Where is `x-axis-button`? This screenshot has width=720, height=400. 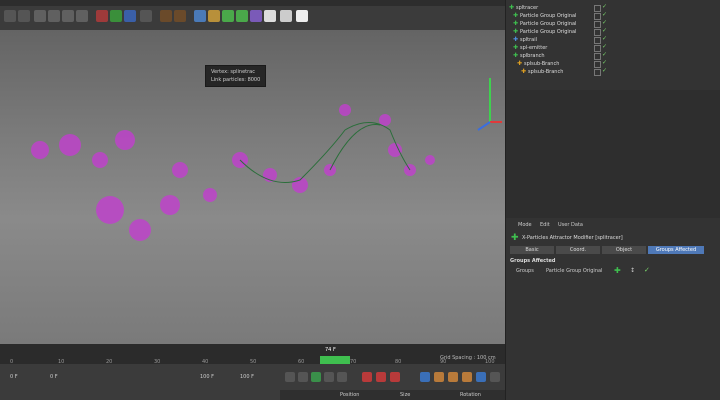 x-axis-button is located at coordinates (102, 16).